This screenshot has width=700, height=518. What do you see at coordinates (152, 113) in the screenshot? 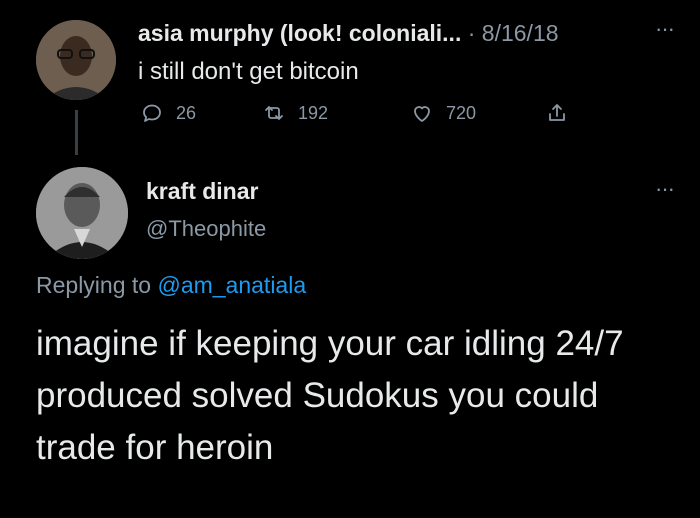
I see `speech-bubble-icon` at bounding box center [152, 113].